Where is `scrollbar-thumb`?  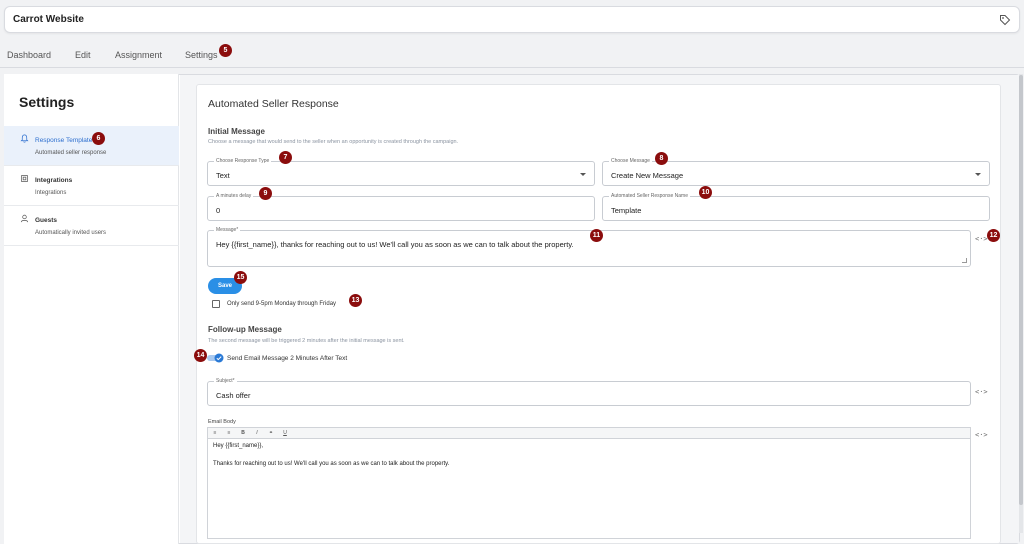 scrollbar-thumb is located at coordinates (1021, 290).